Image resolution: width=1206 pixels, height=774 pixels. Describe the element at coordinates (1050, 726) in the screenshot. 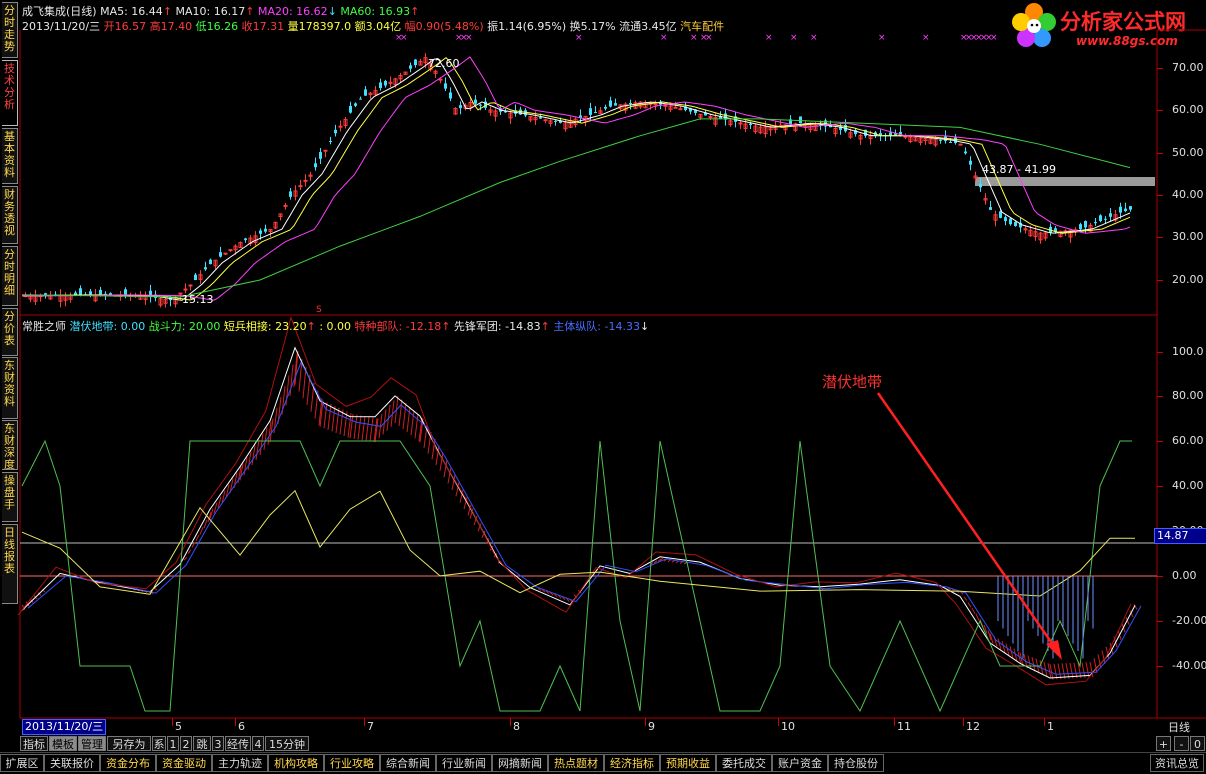

I see `month-label: 1` at that location.